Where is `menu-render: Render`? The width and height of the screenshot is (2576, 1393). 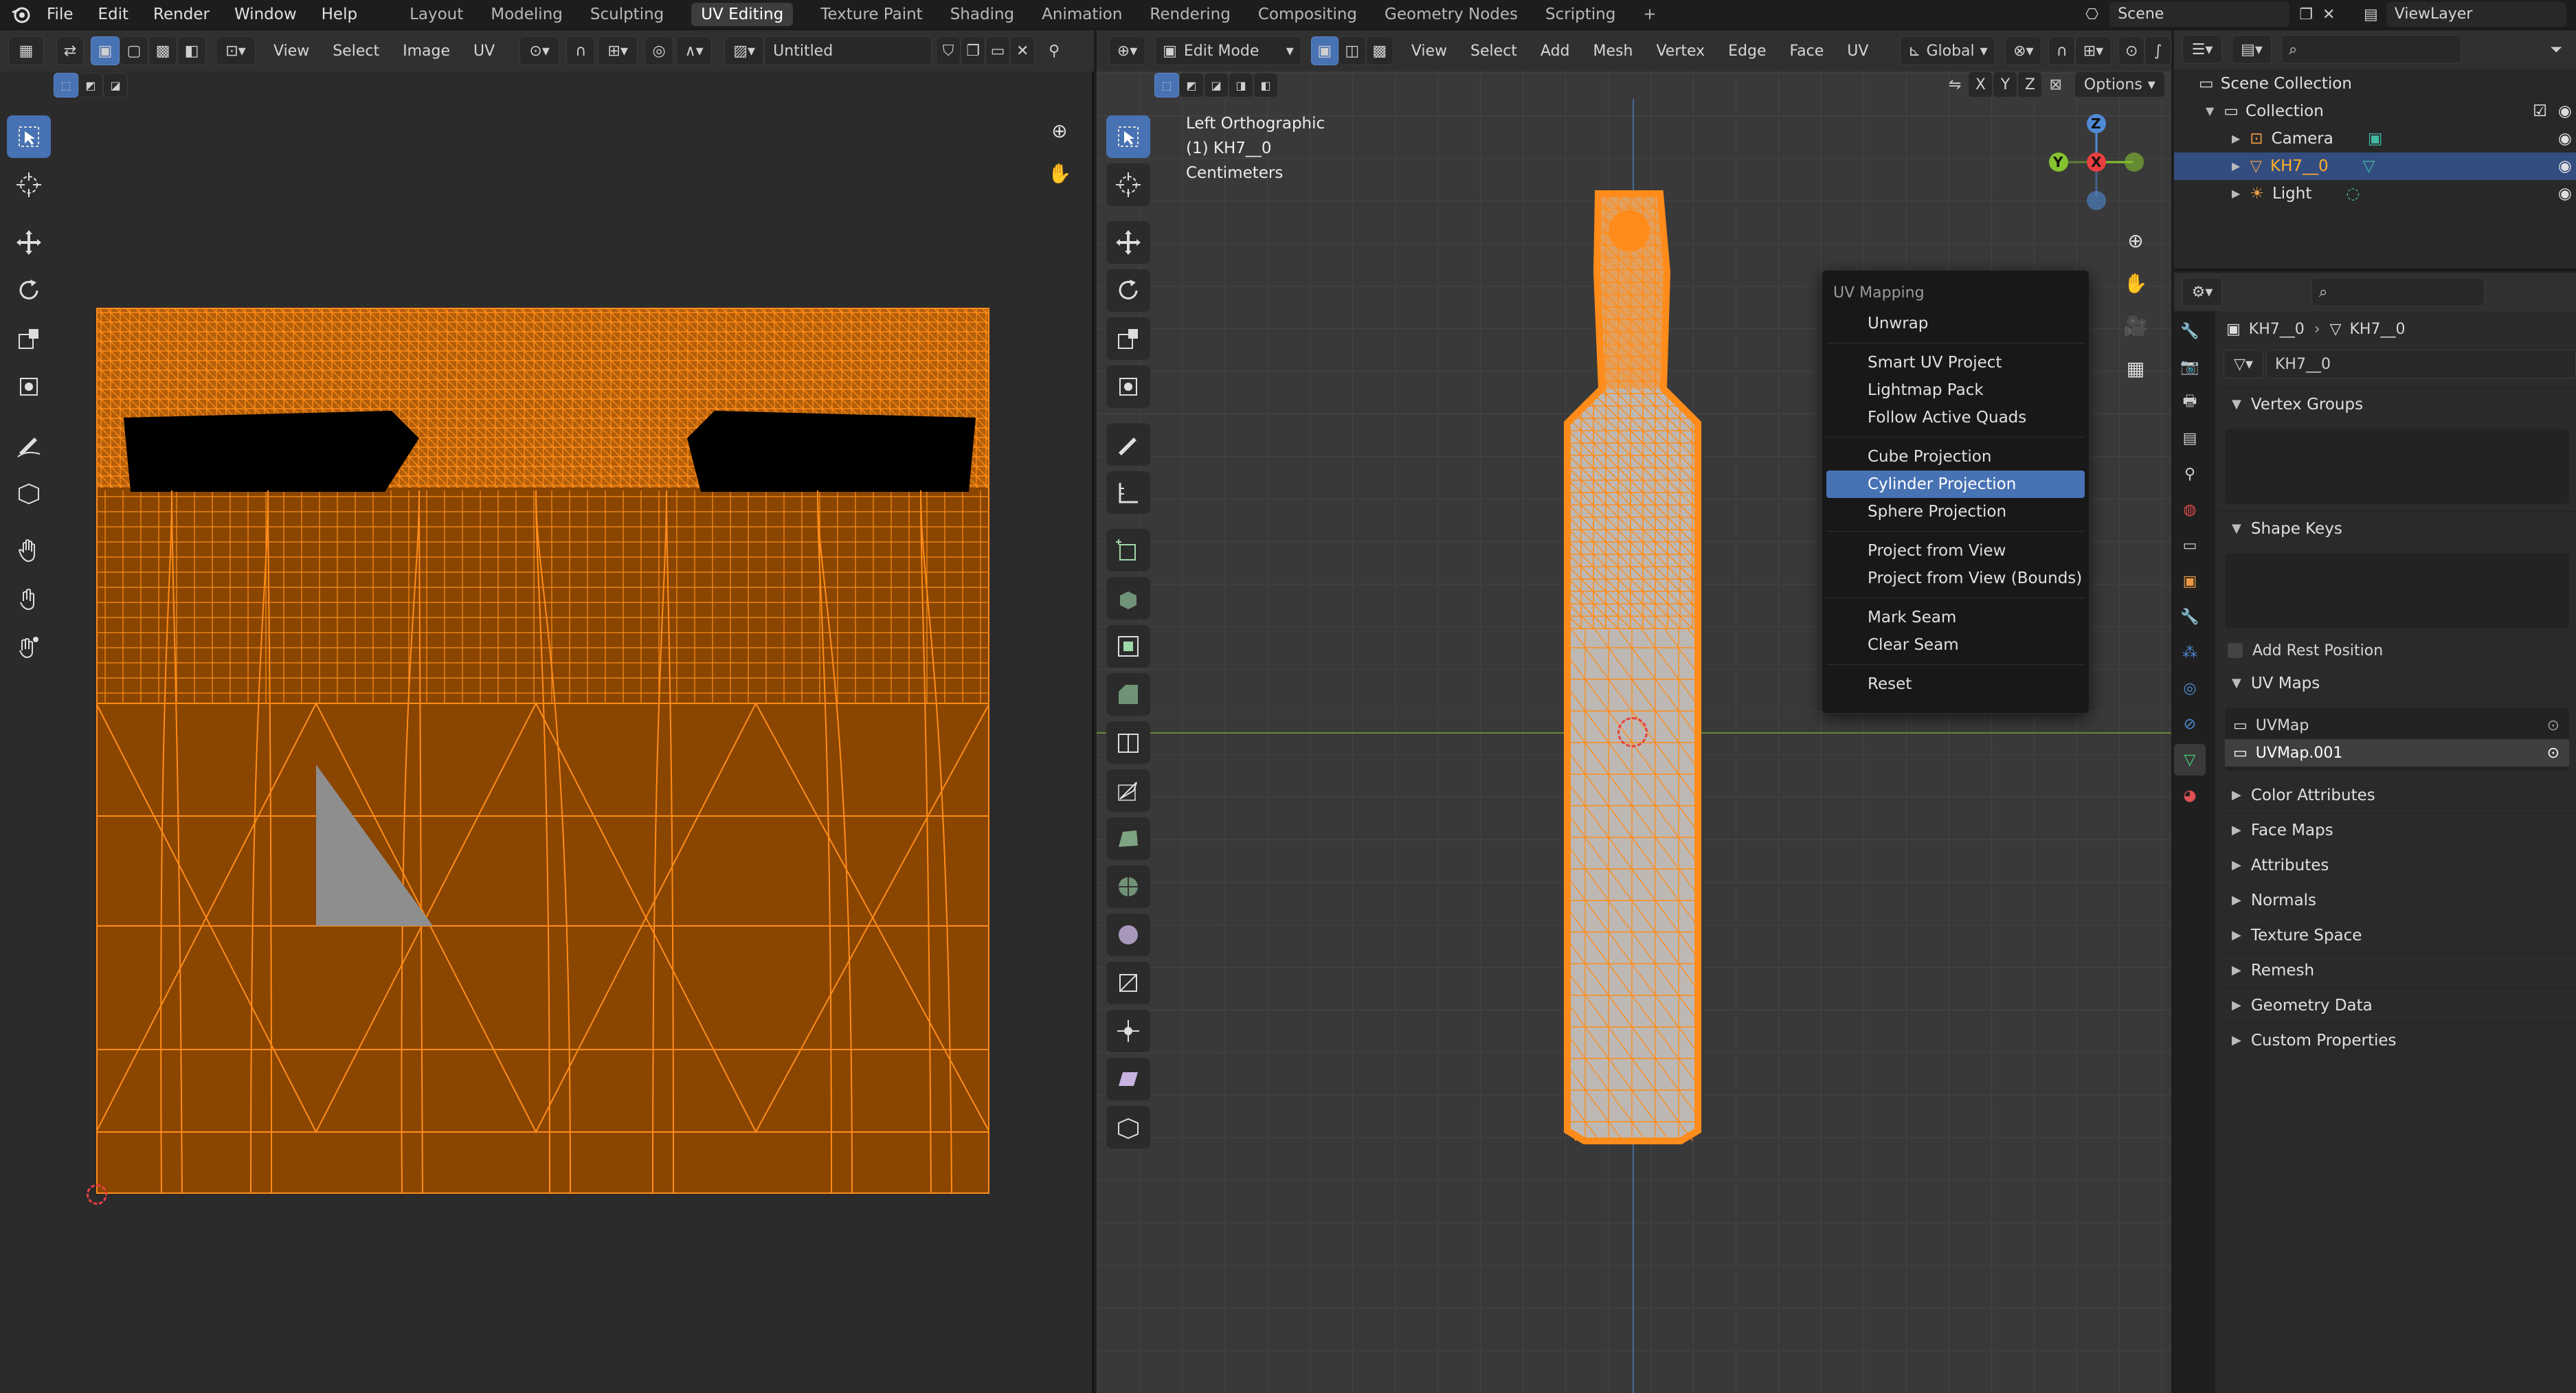 menu-render: Render is located at coordinates (182, 14).